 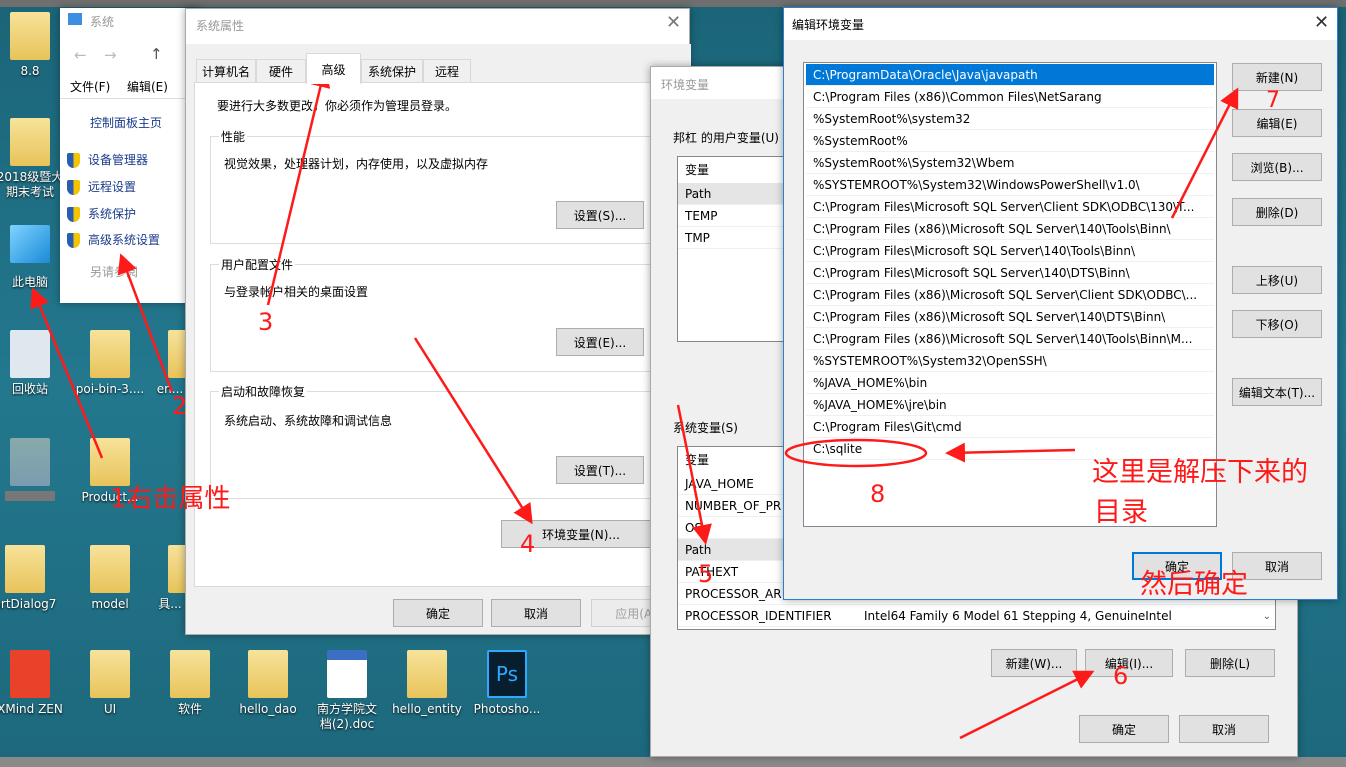 I want to click on arrow-step2, so click(x=145, y=323).